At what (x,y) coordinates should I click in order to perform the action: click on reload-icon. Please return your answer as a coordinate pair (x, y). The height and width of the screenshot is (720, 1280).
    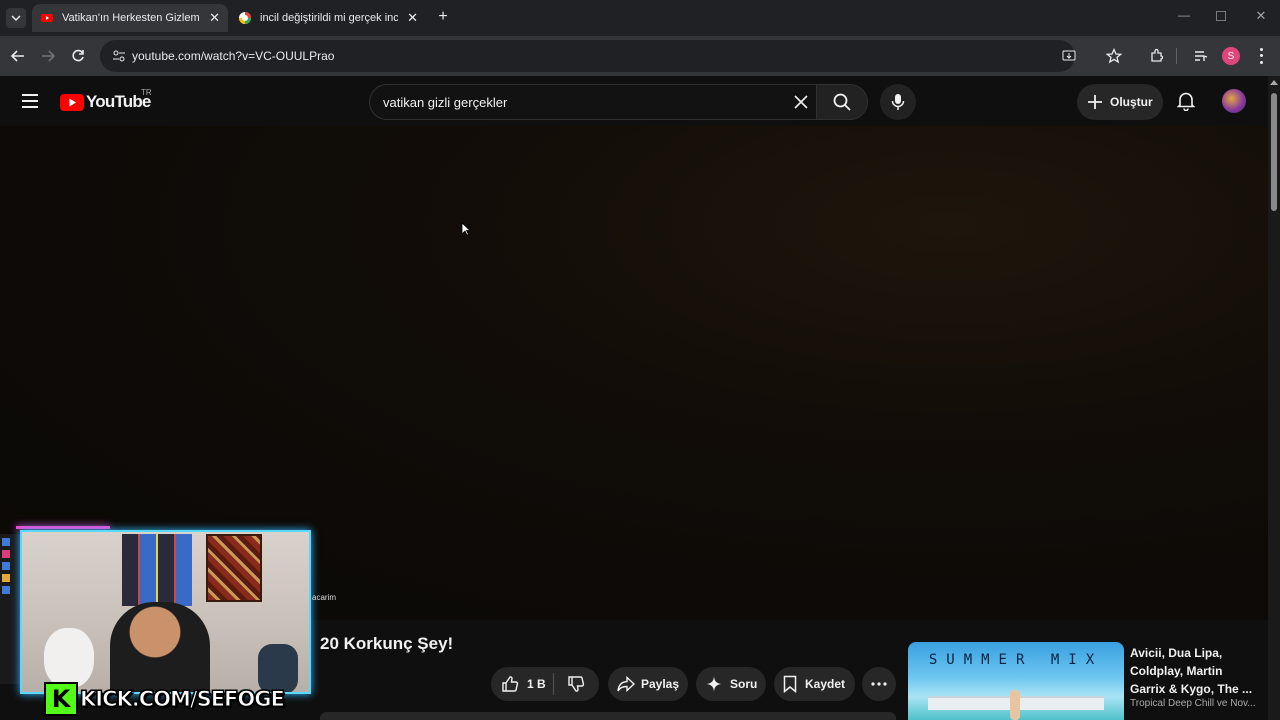
    Looking at the image, I should click on (78, 55).